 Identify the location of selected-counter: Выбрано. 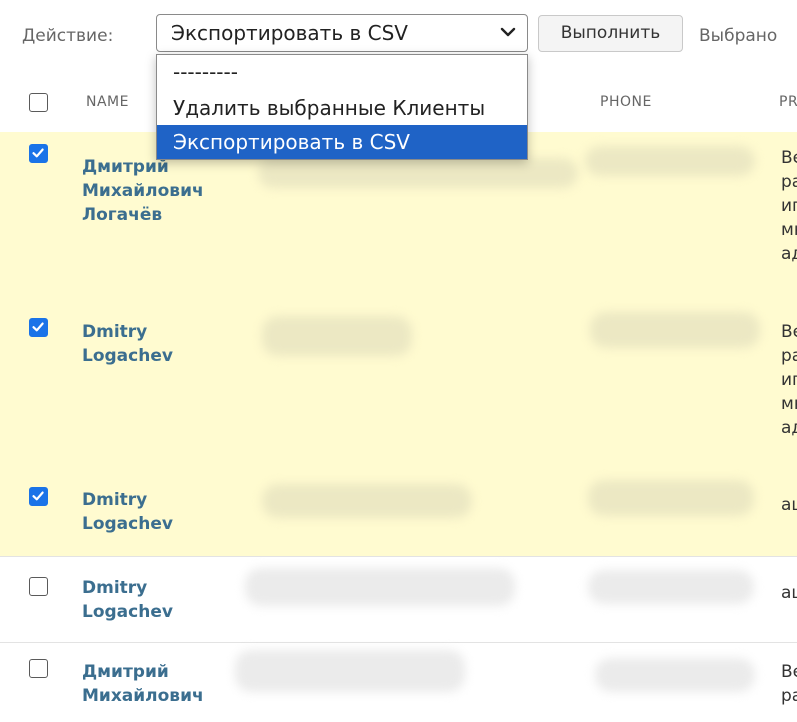
(738, 36).